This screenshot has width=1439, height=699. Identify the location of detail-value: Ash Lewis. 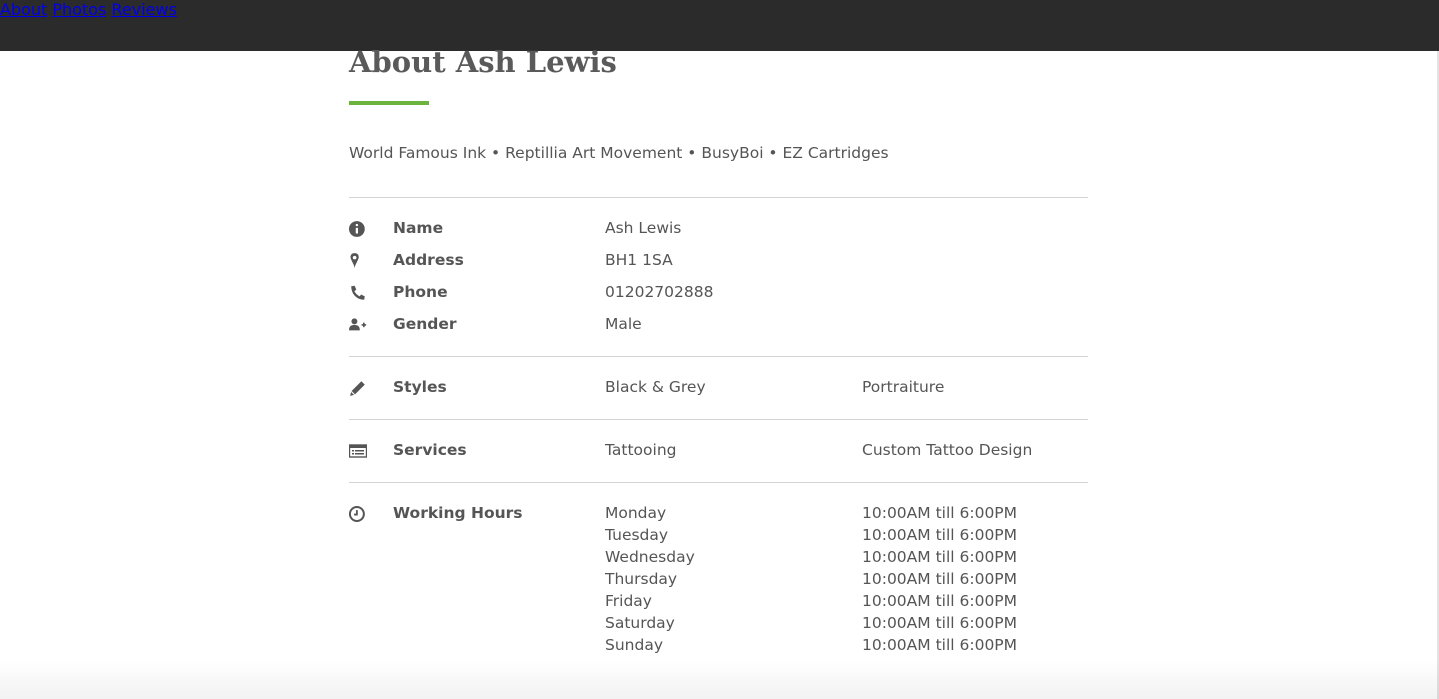
(643, 228).